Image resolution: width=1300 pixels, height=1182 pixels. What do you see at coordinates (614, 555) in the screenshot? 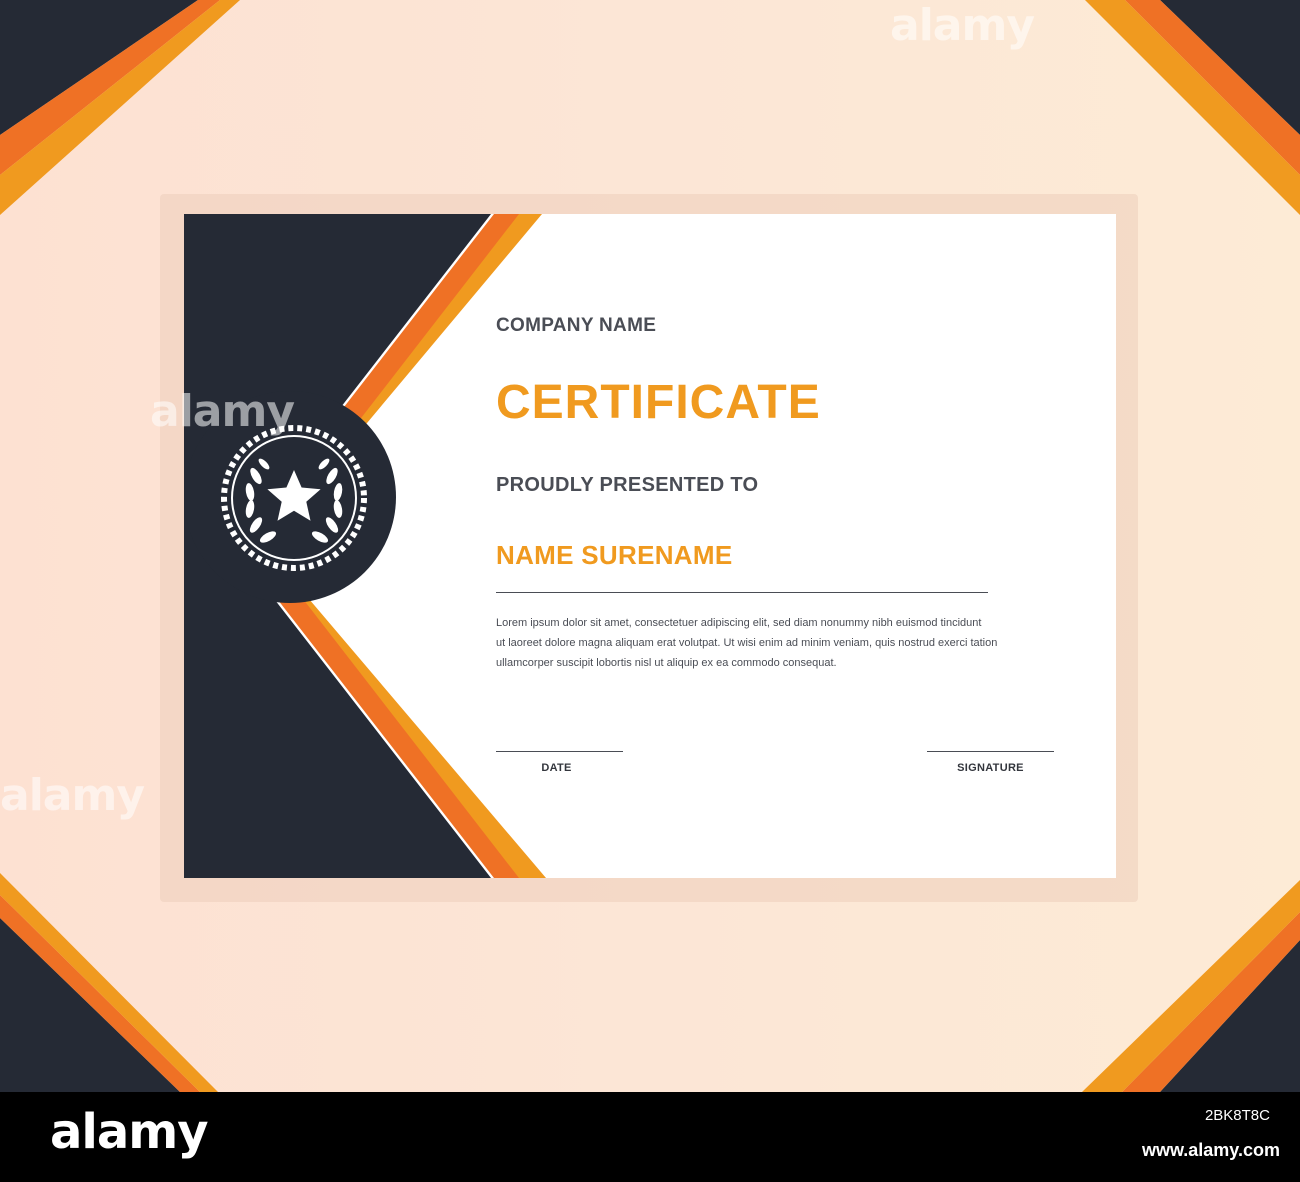
I see `recipient-name: NAME SURENAME` at bounding box center [614, 555].